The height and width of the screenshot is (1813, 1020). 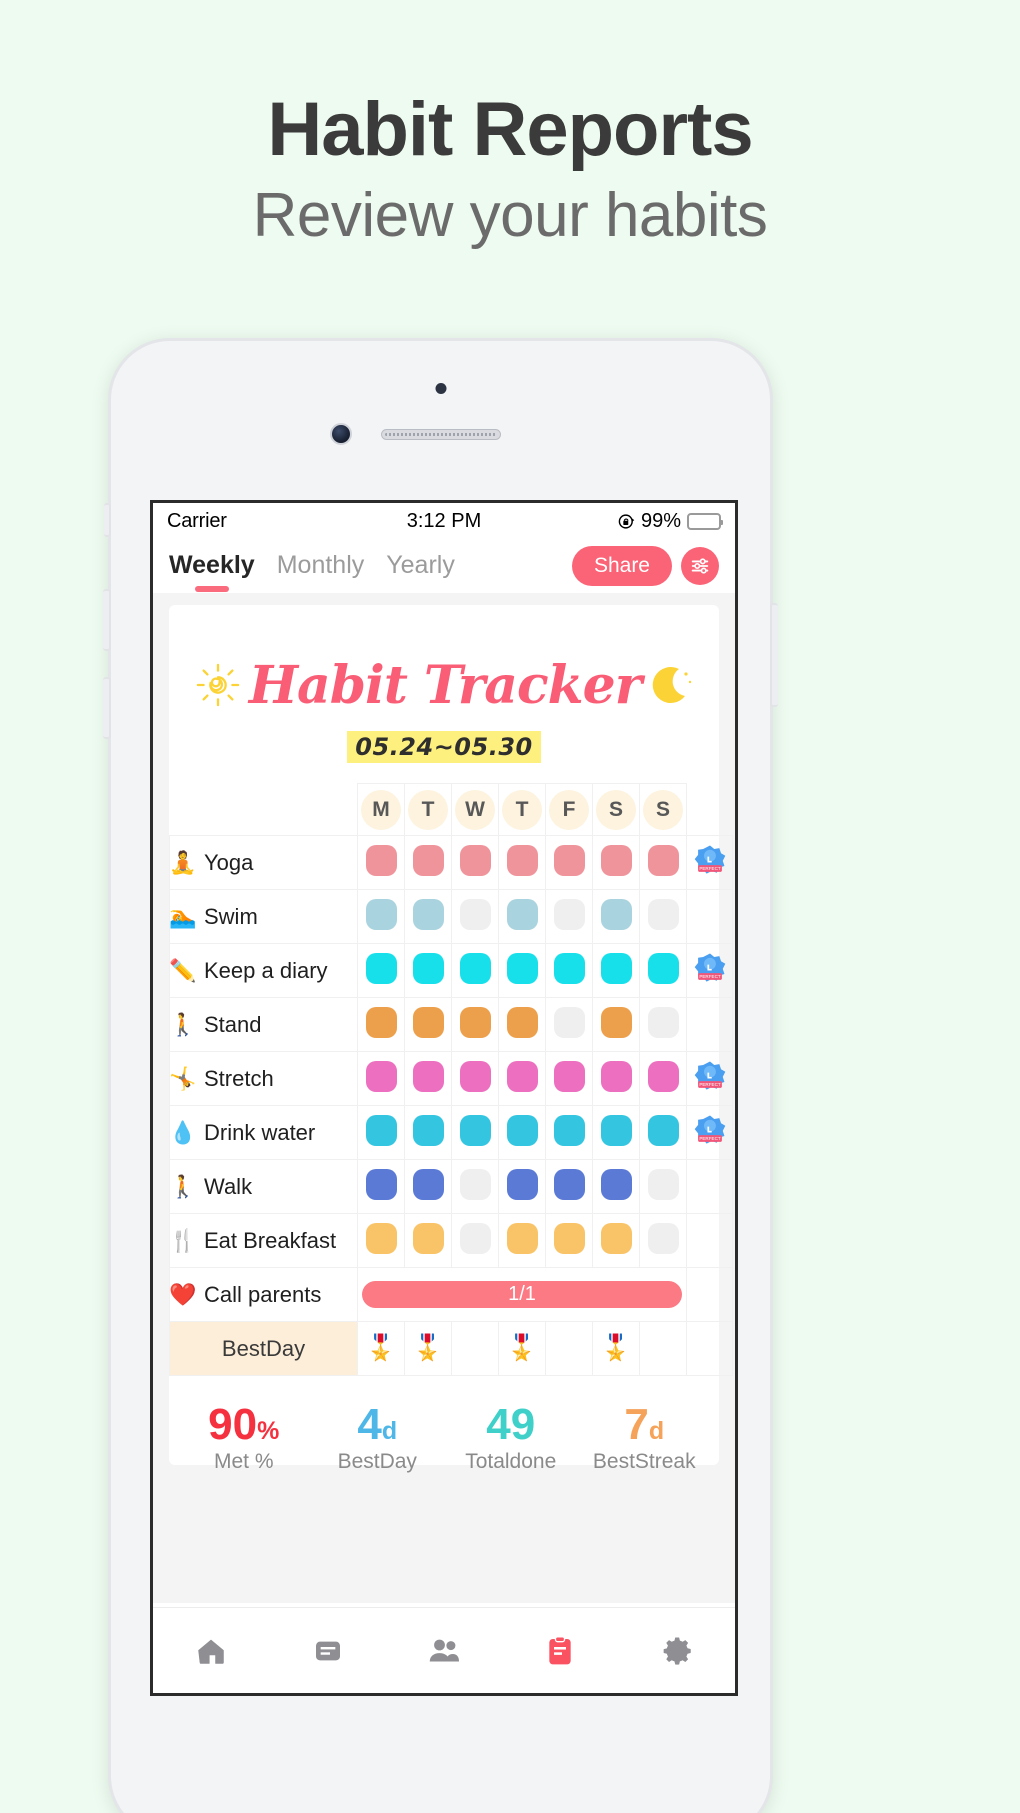 I want to click on nav-settings, so click(x=677, y=1651).